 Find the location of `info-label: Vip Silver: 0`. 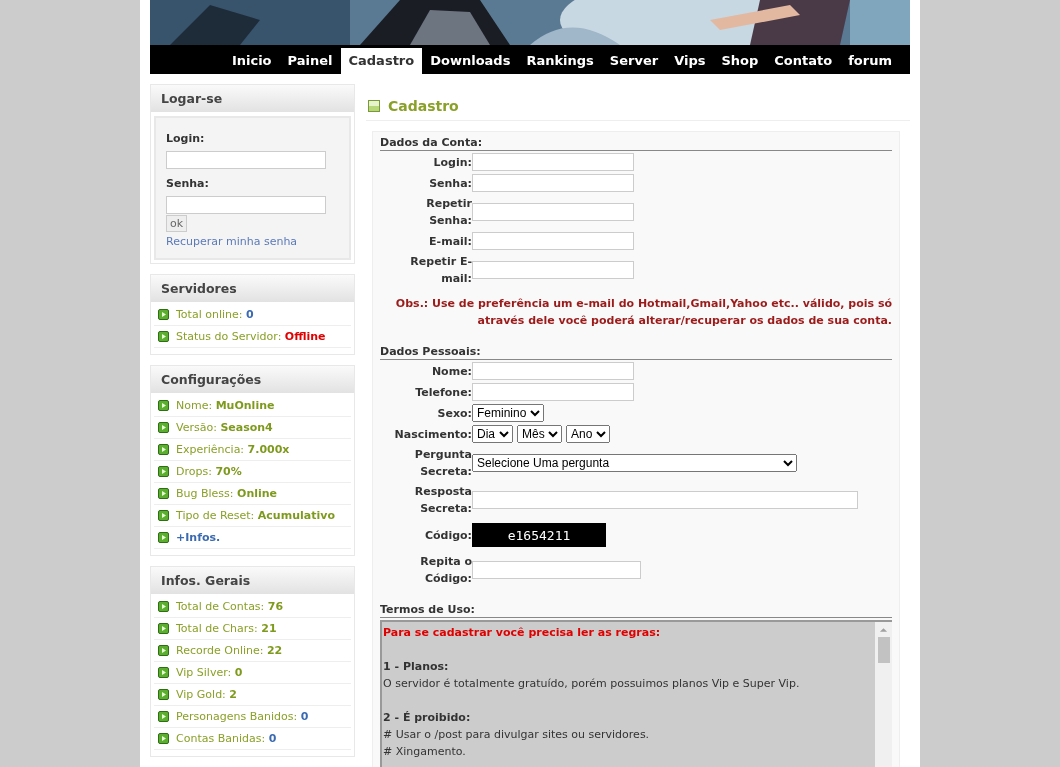

info-label: Vip Silver: 0 is located at coordinates (209, 672).